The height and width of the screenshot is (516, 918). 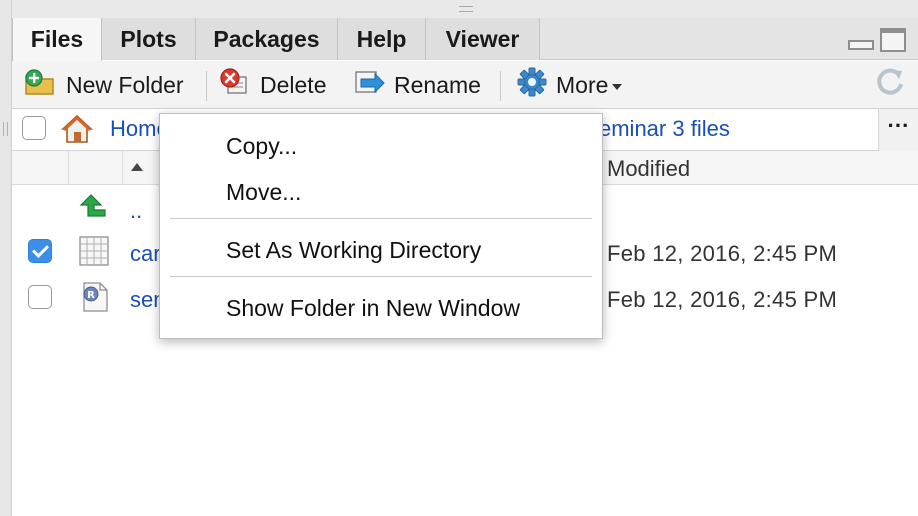 What do you see at coordinates (648, 169) in the screenshot?
I see `modified-column-header: Modified` at bounding box center [648, 169].